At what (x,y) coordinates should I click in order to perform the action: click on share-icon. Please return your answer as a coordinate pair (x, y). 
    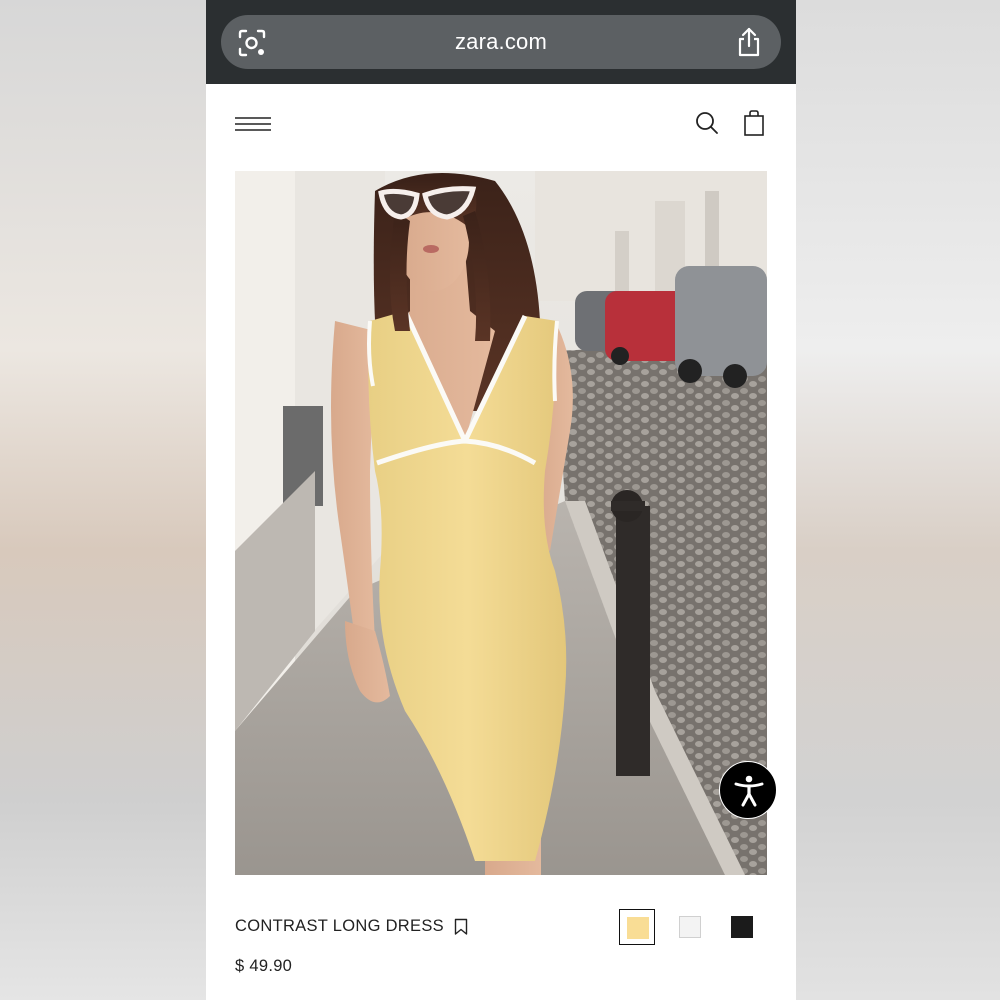
    Looking at the image, I should click on (749, 42).